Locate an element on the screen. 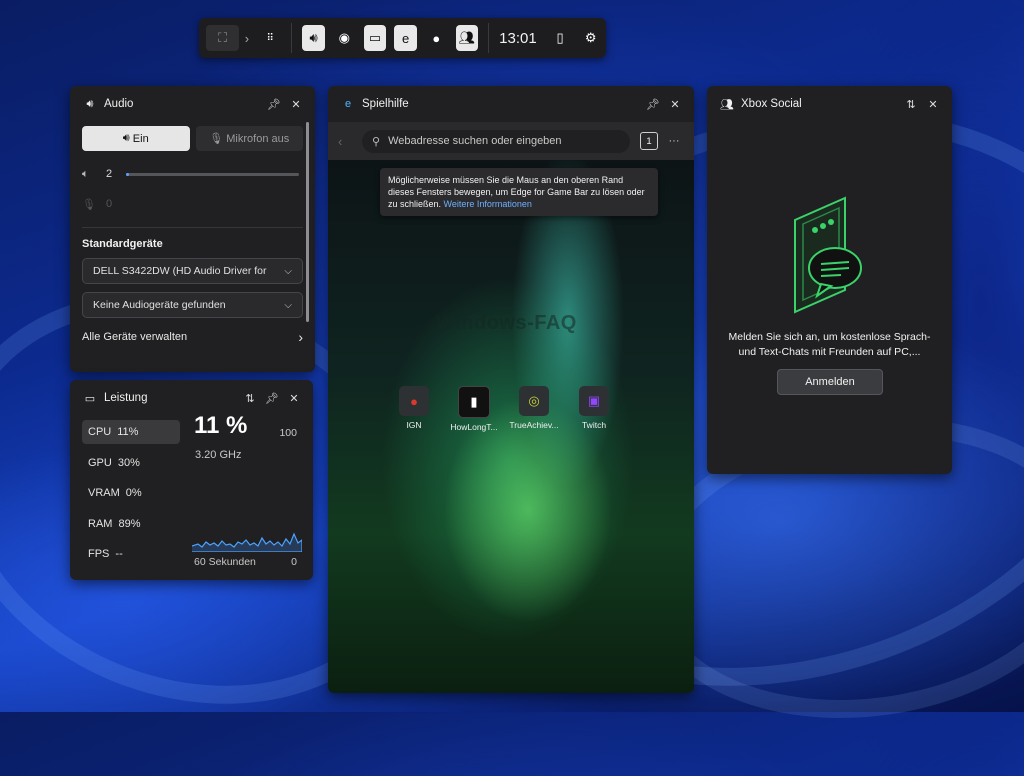 This screenshot has height=776, width=1024. metric-fps: FPS -- is located at coordinates (131, 554).